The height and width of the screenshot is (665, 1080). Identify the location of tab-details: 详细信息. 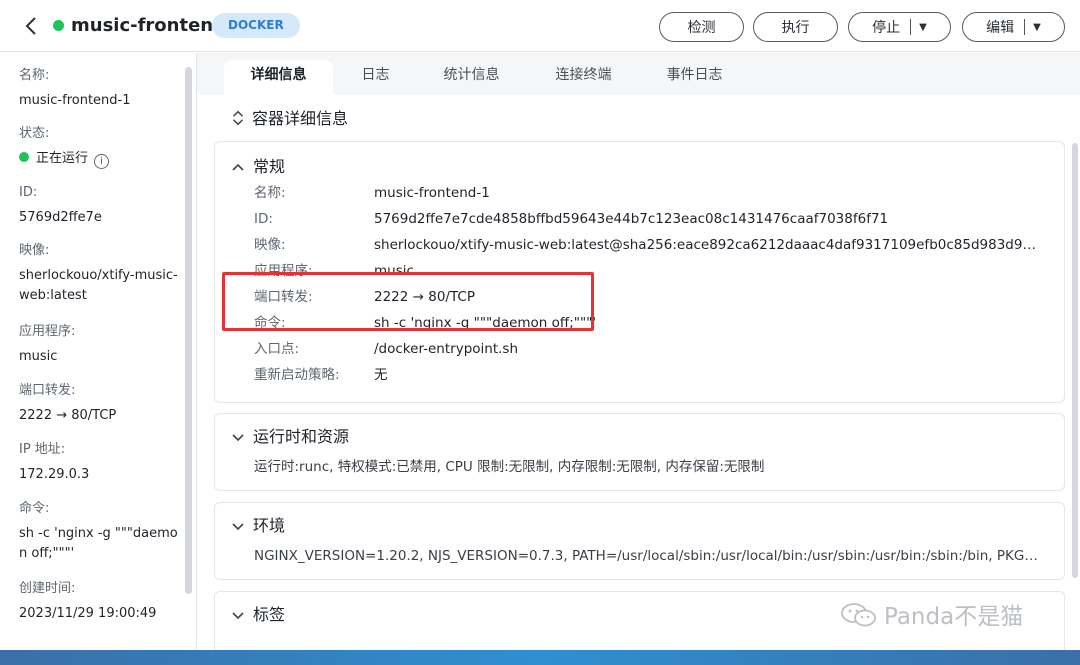
(278, 77).